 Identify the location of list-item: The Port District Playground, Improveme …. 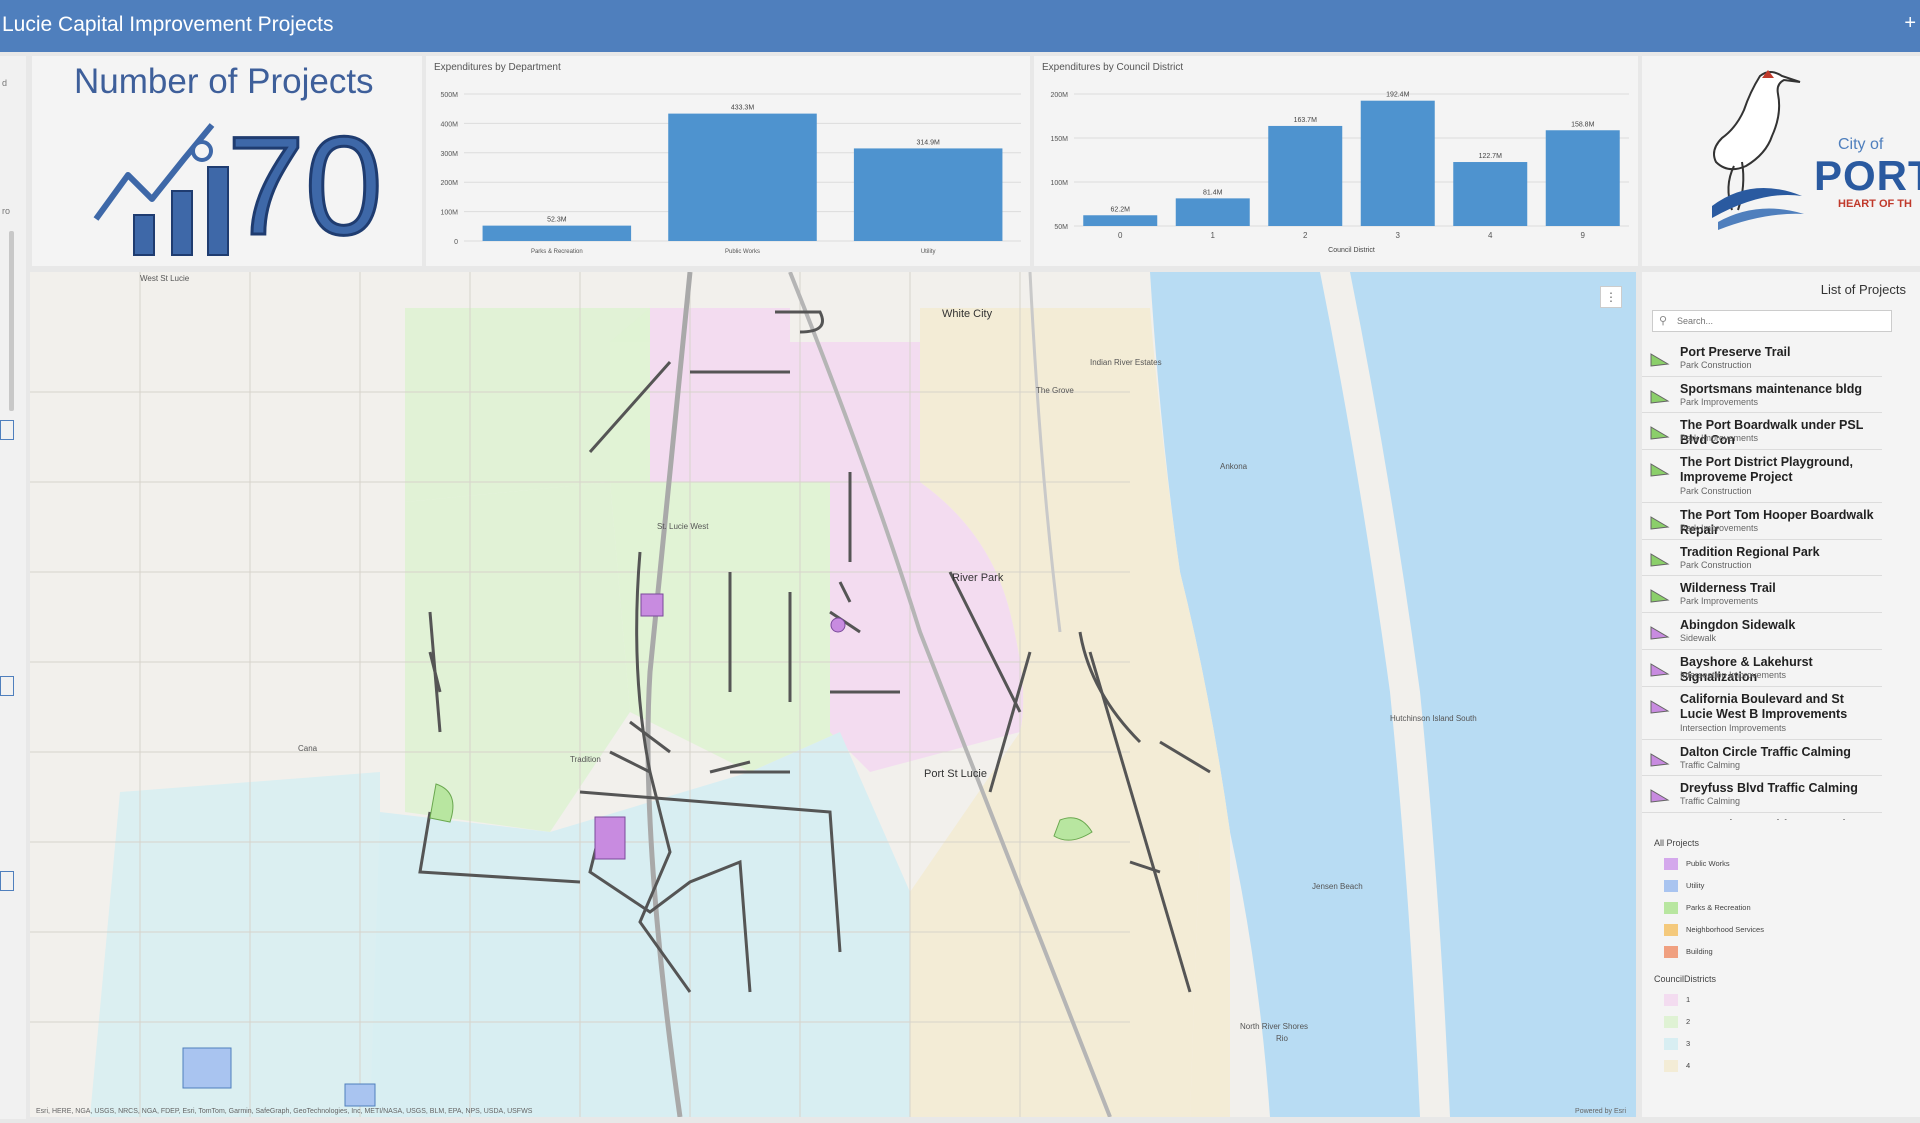
(1762, 477).